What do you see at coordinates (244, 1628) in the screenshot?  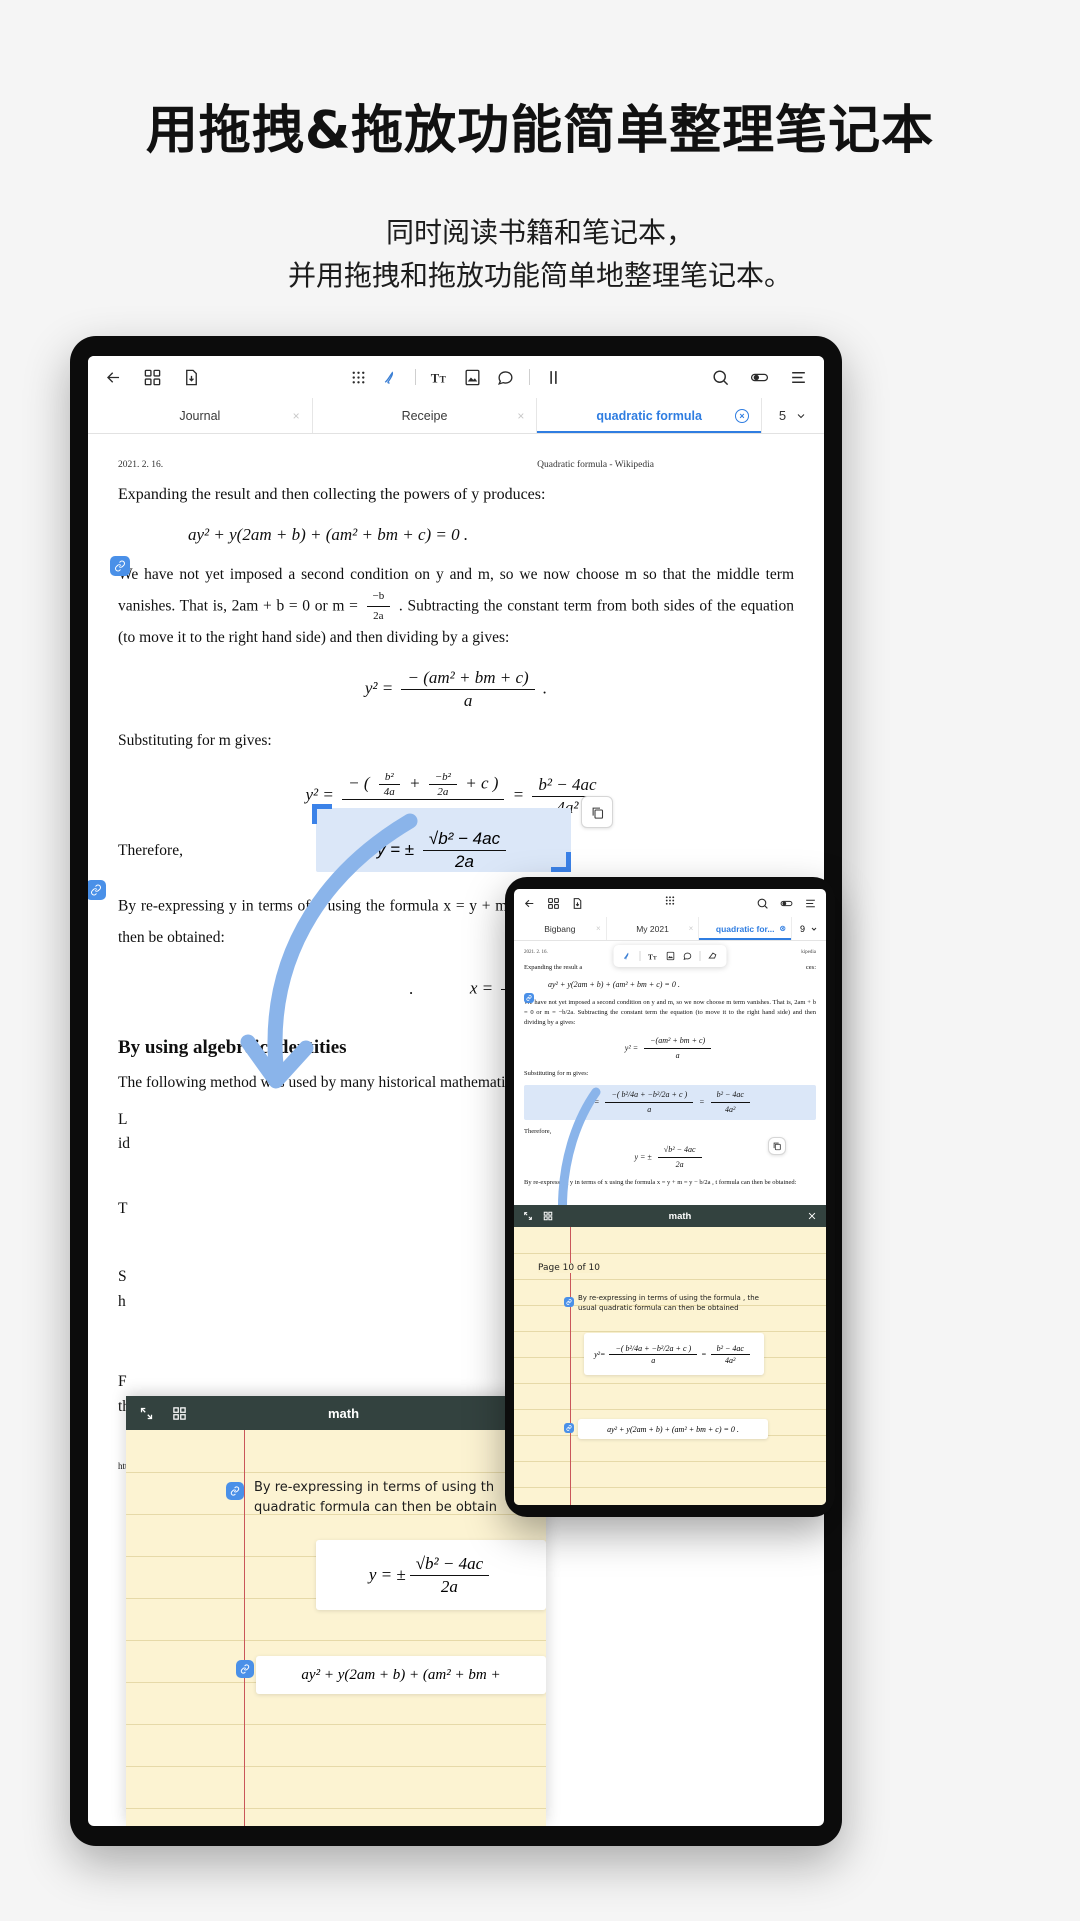 I see `notes-margin-line` at bounding box center [244, 1628].